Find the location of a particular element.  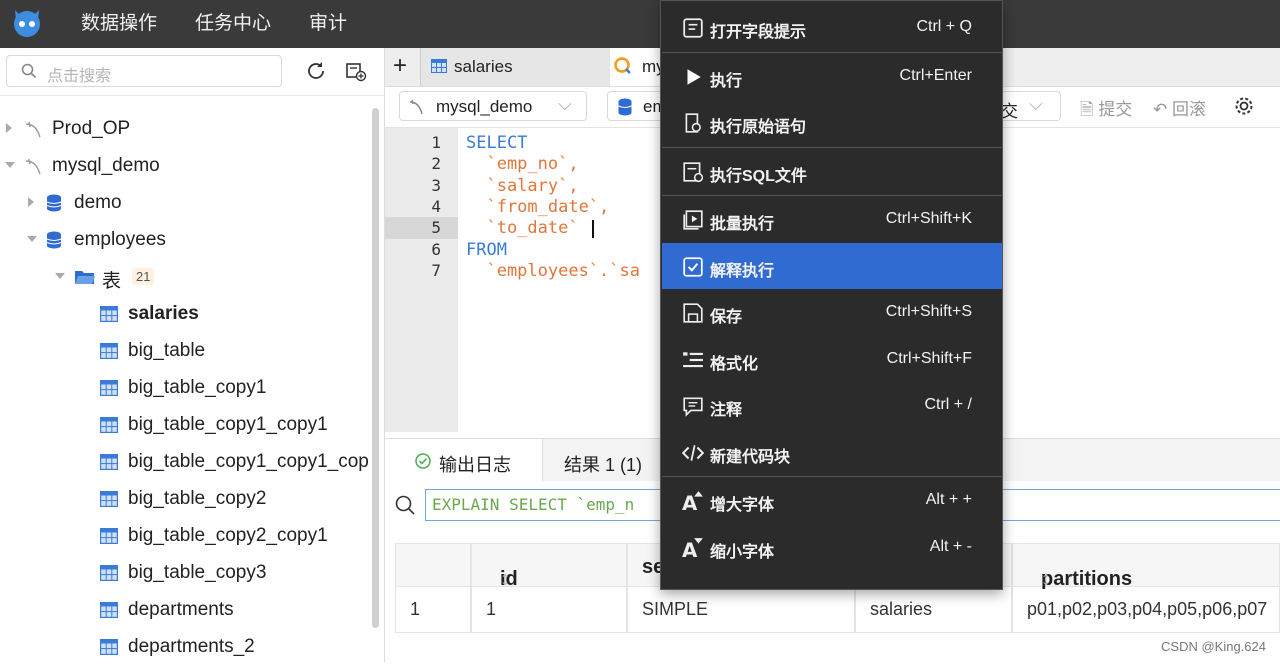

menu-item: 保存 Ctrl+Shift+S is located at coordinates (832, 312).